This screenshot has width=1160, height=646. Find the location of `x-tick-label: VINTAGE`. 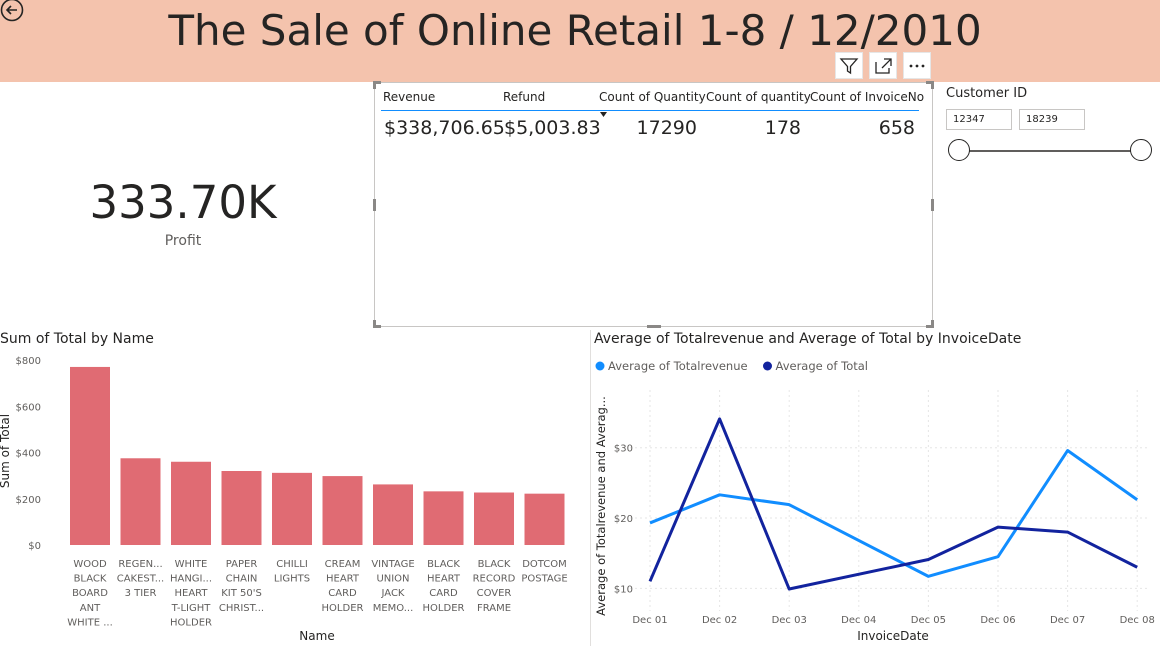

x-tick-label: VINTAGE is located at coordinates (392, 564).